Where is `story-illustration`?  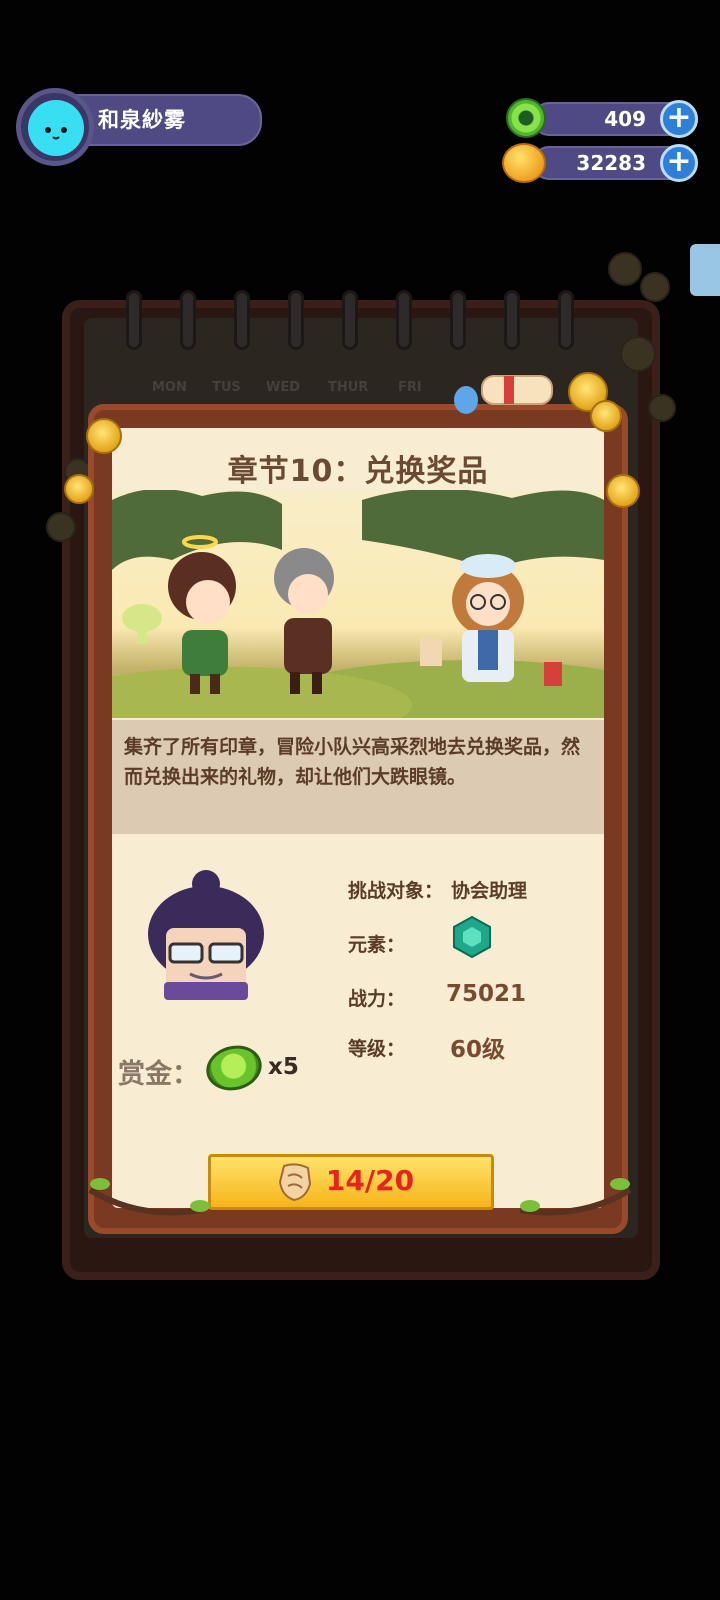
story-illustration is located at coordinates (358, 604).